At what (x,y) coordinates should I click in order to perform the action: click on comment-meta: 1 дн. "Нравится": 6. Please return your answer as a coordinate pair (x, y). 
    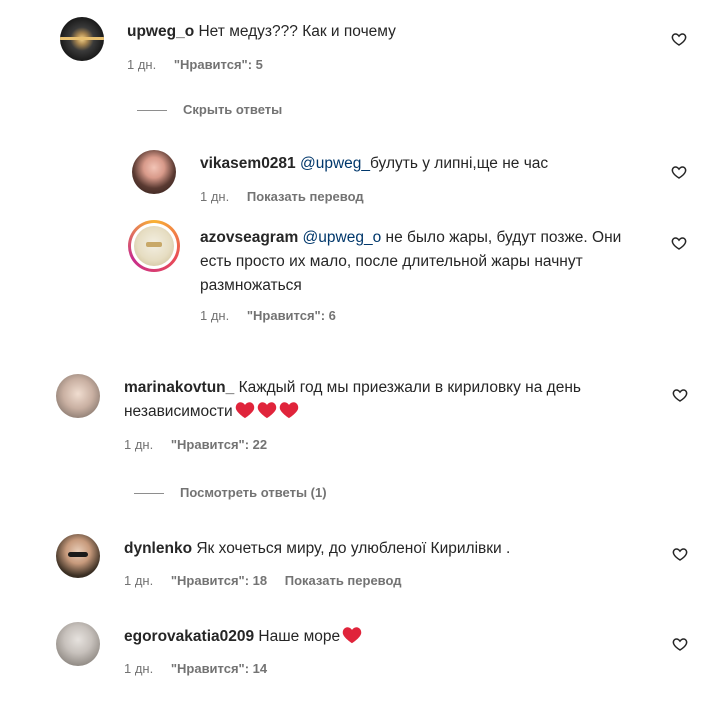
    Looking at the image, I should click on (275, 315).